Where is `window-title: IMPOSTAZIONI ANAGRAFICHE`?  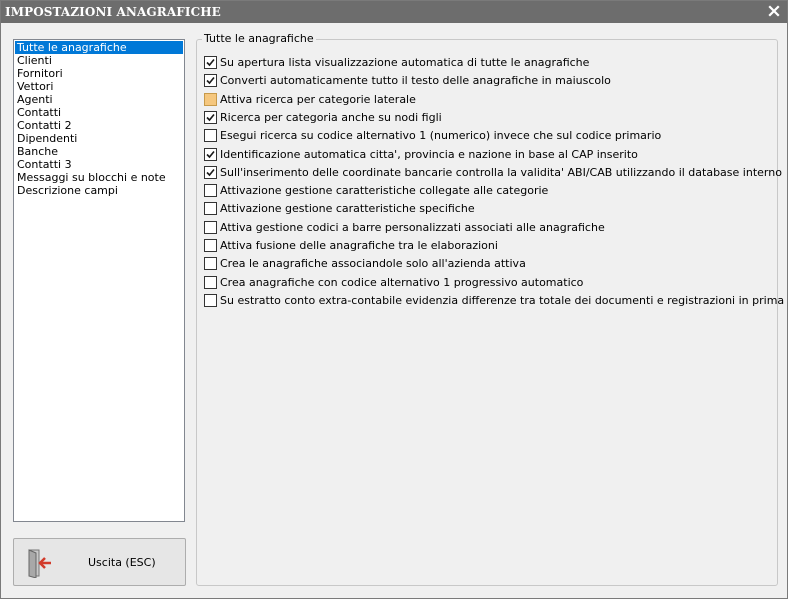
window-title: IMPOSTAZIONI ANAGRAFICHE is located at coordinates (113, 12).